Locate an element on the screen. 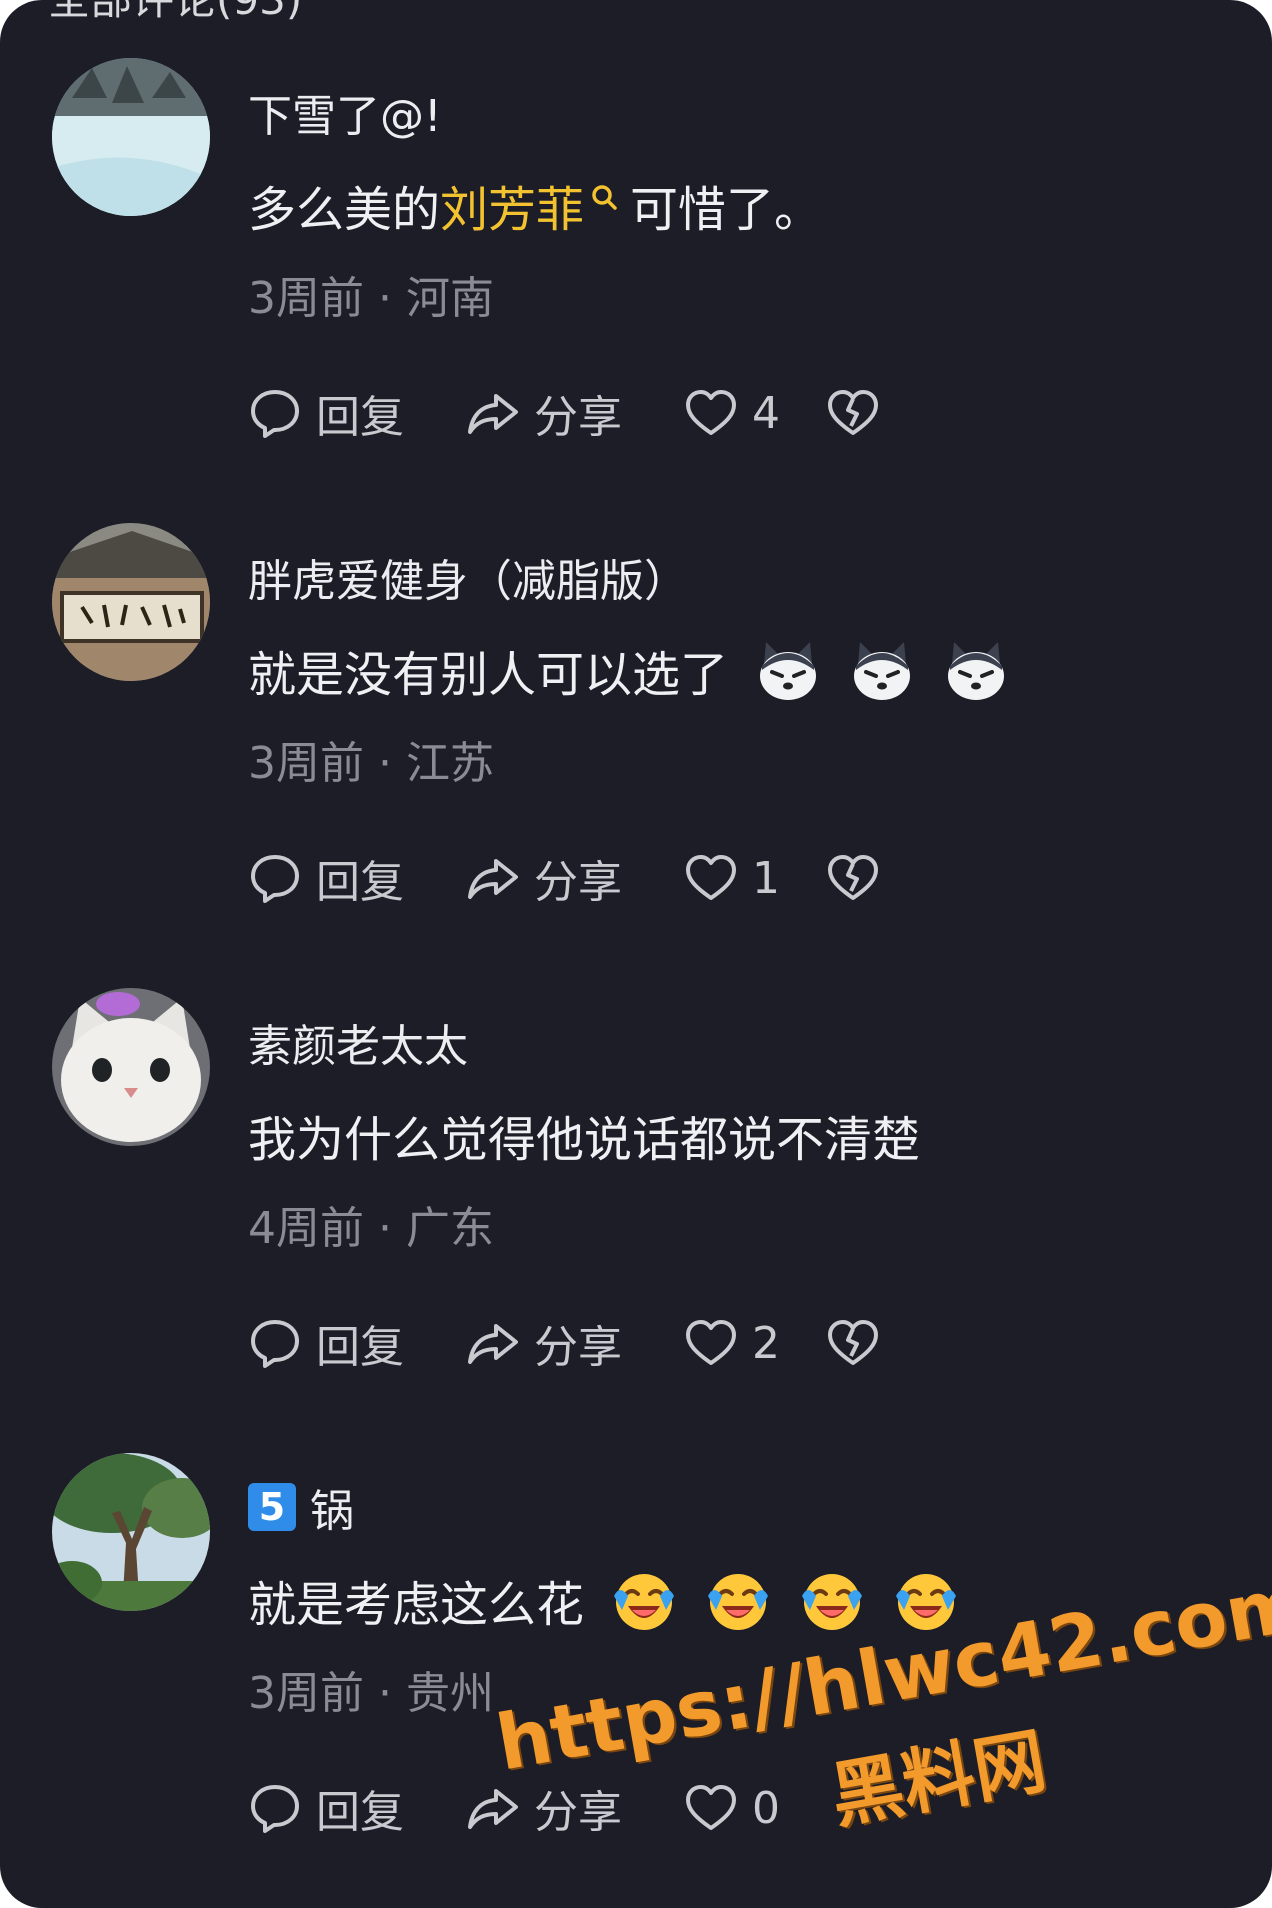 The image size is (1272, 1908). username-text: 锅 is located at coordinates (332, 1511).